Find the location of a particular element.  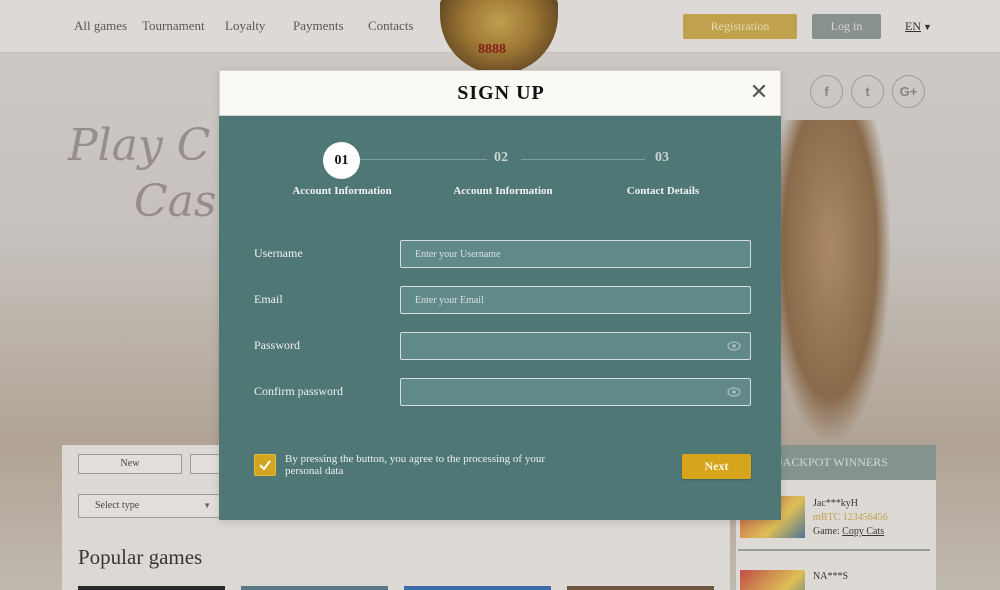

step-3-indicator: 03 is located at coordinates (662, 157).